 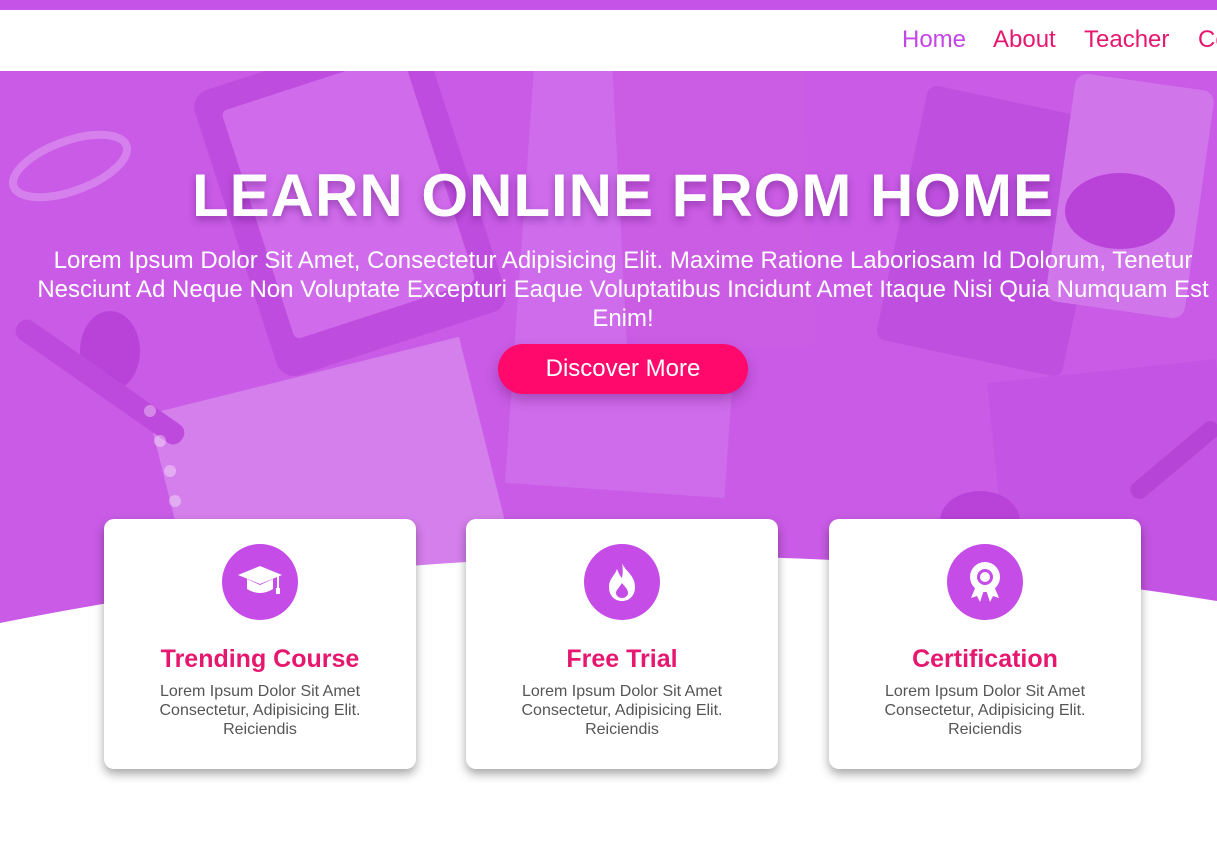 I want to click on nav-link-contact: Co, so click(x=1207, y=40).